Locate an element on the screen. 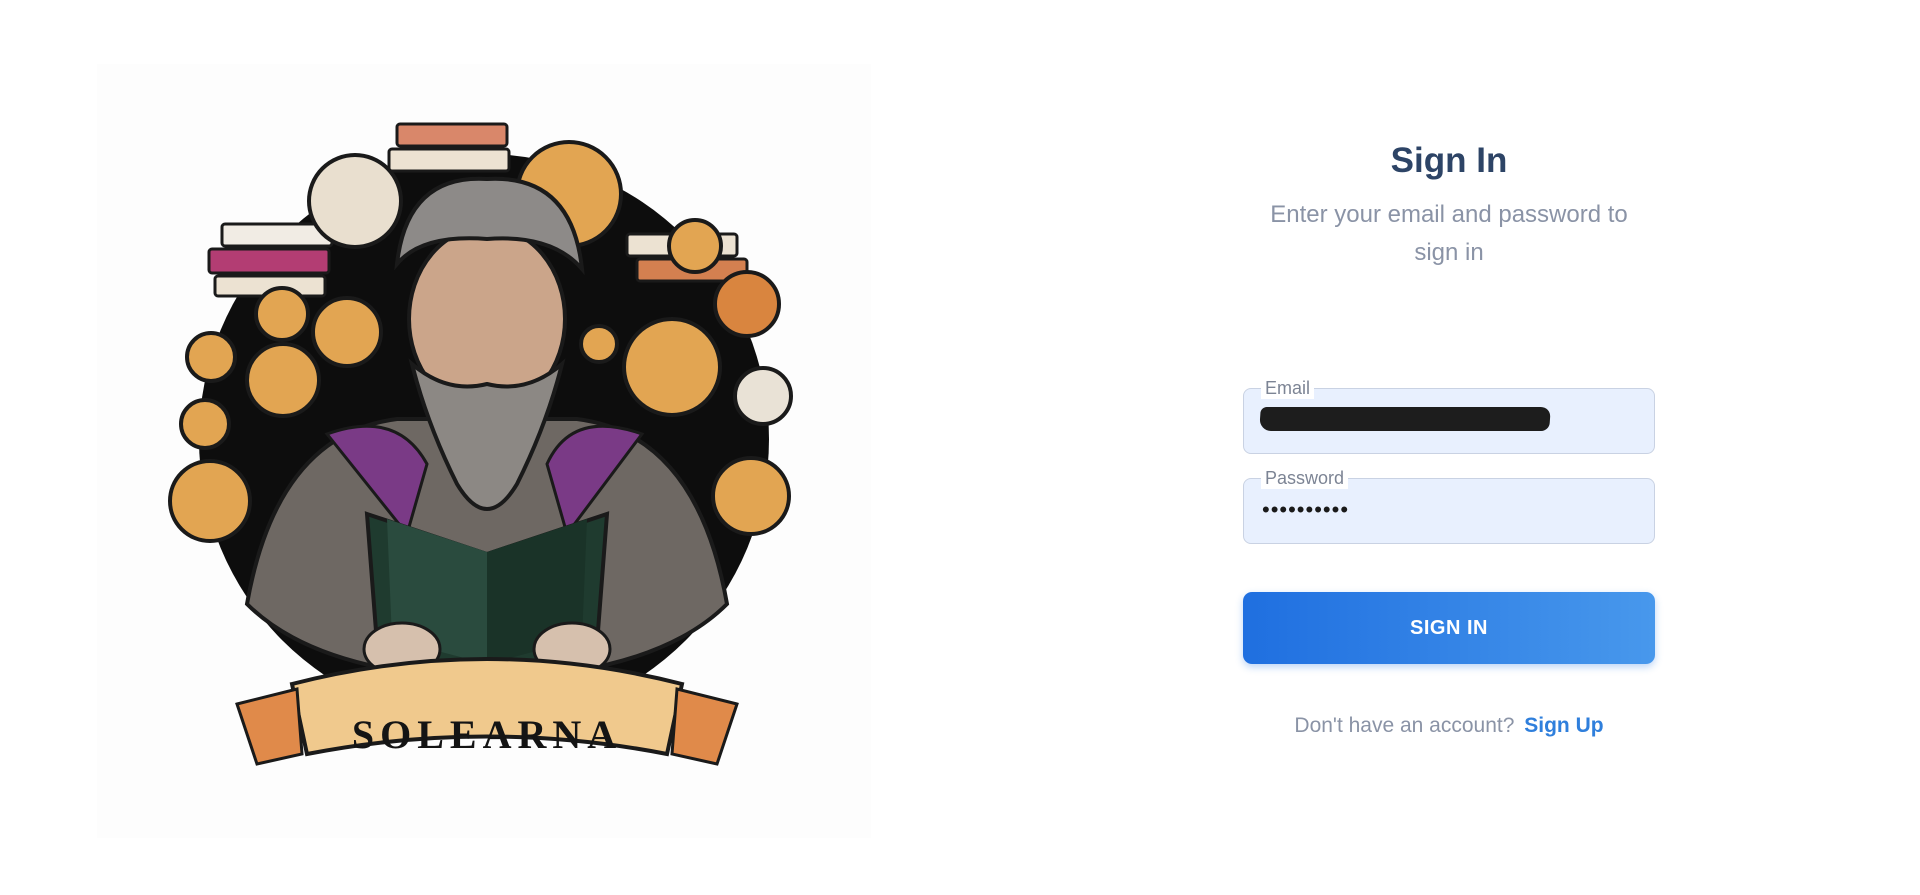  redacted-email-value is located at coordinates (1405, 419).